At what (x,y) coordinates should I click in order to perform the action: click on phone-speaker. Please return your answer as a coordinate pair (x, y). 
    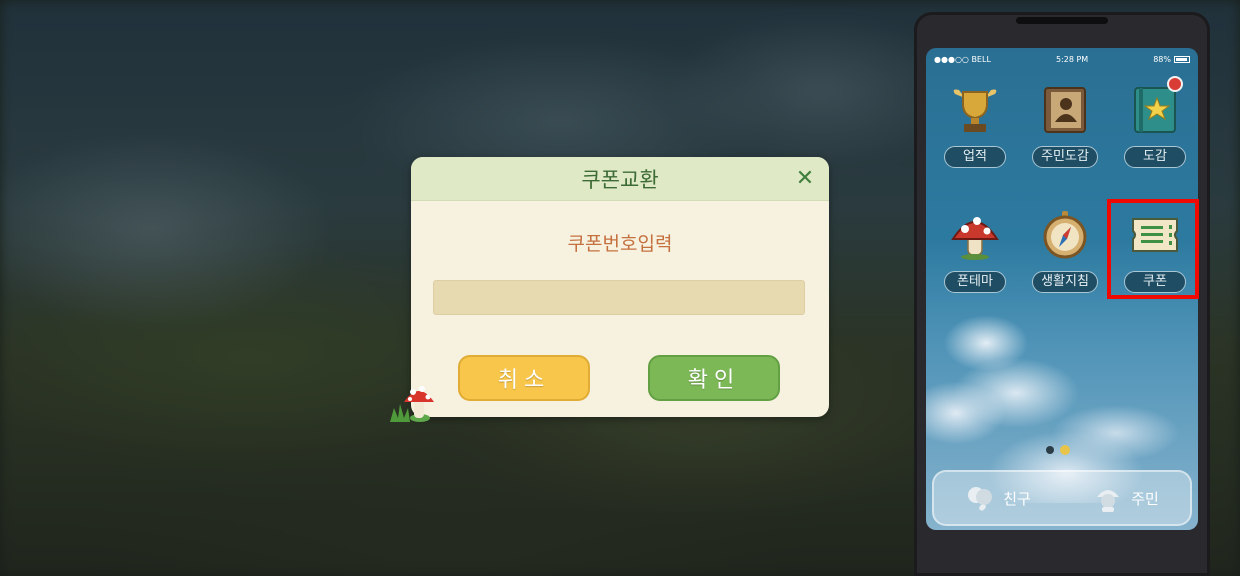
    Looking at the image, I should click on (1062, 20).